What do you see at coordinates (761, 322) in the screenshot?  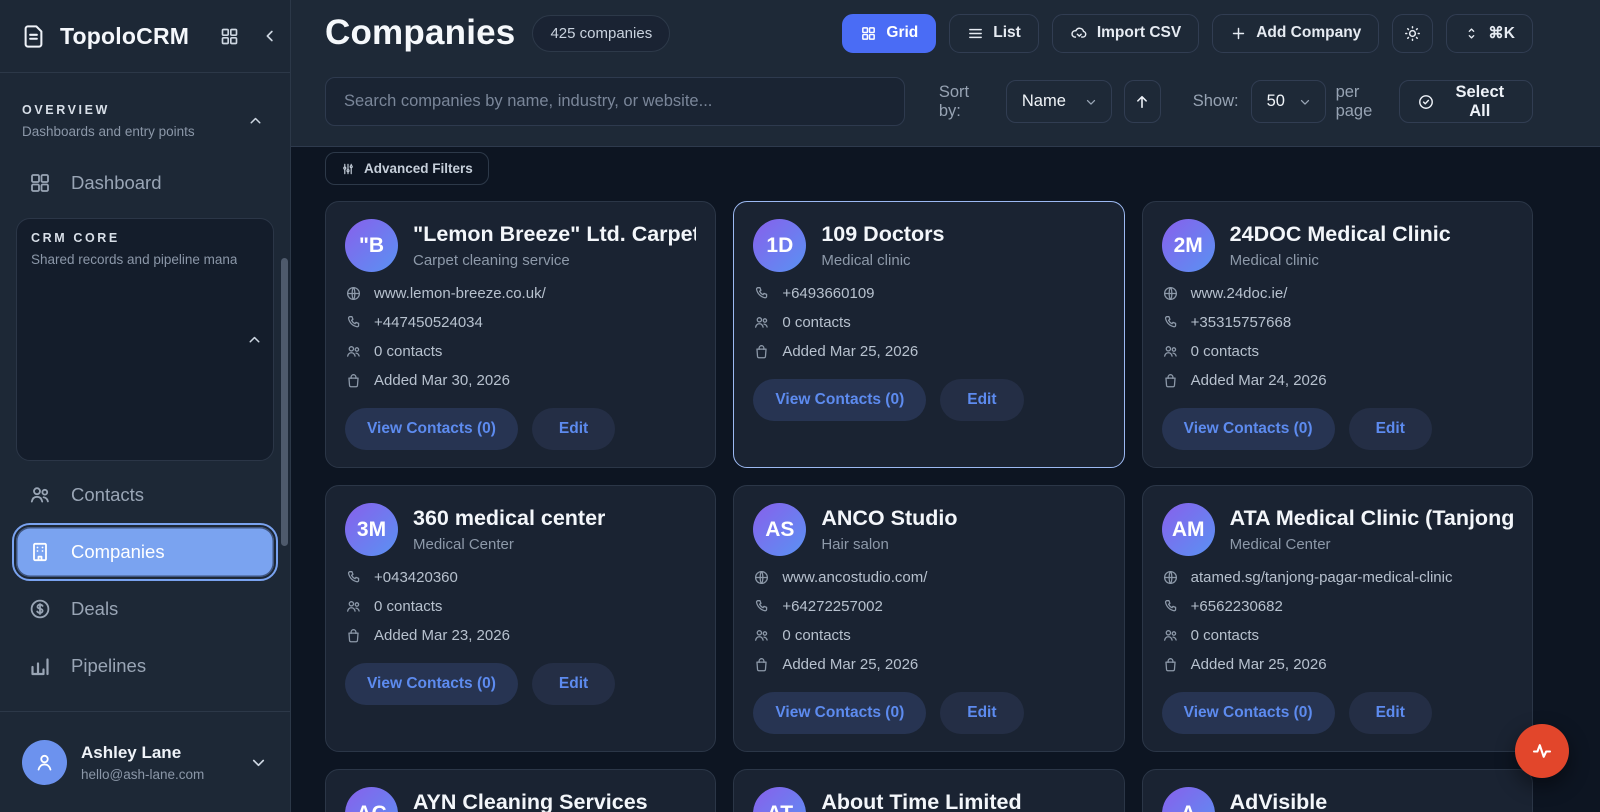 I see `contacts-icon` at bounding box center [761, 322].